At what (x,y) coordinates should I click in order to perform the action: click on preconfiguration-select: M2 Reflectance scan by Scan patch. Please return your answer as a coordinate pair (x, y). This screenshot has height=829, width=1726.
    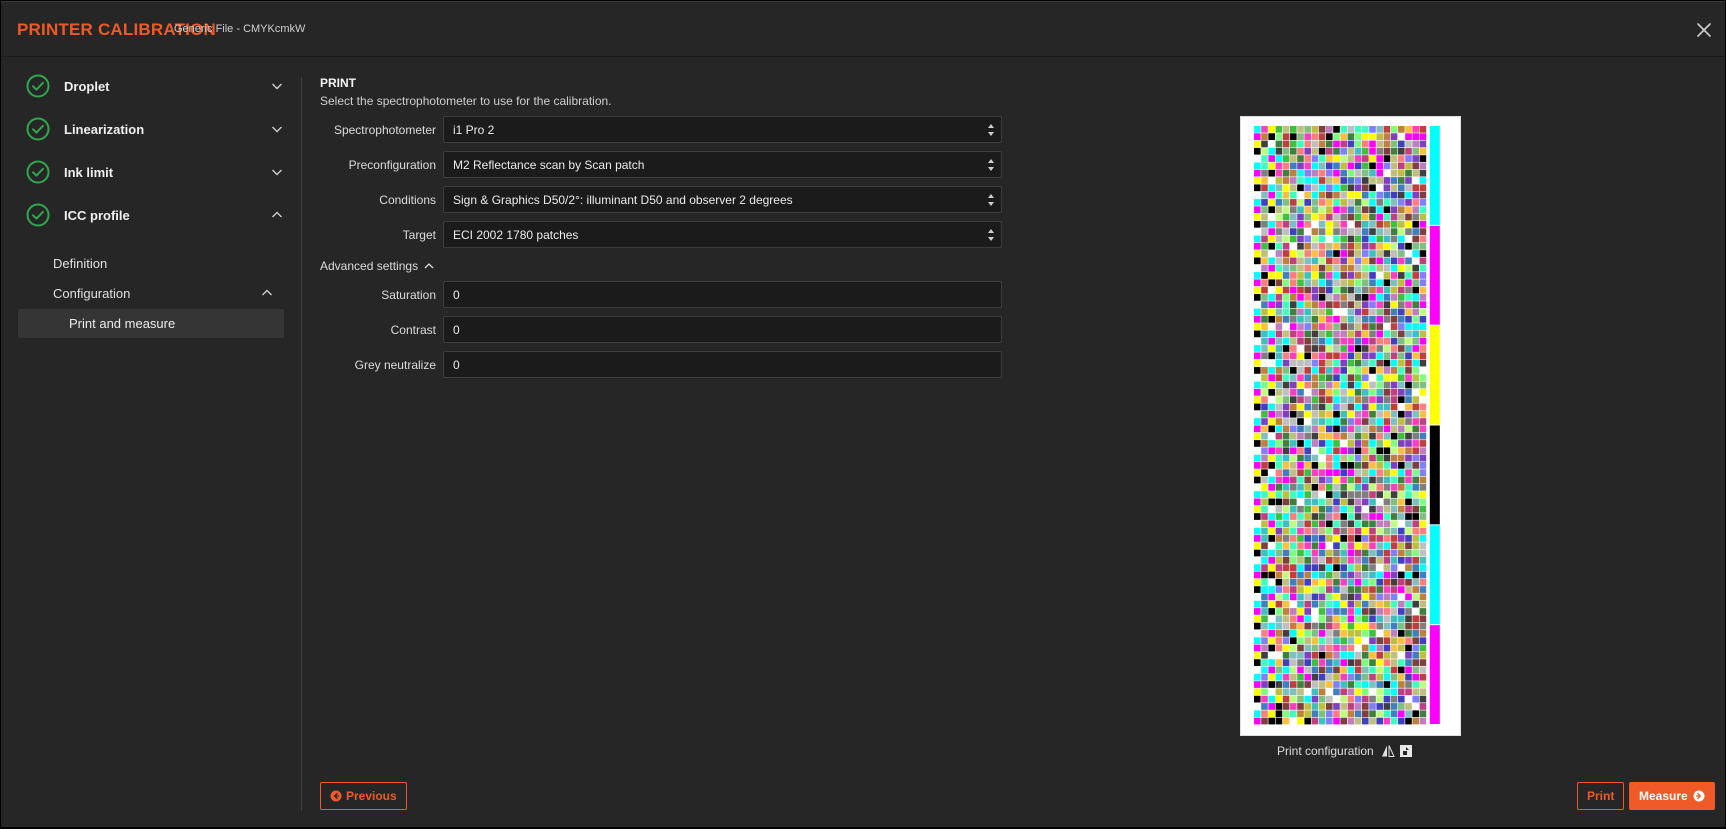
    Looking at the image, I should click on (722, 164).